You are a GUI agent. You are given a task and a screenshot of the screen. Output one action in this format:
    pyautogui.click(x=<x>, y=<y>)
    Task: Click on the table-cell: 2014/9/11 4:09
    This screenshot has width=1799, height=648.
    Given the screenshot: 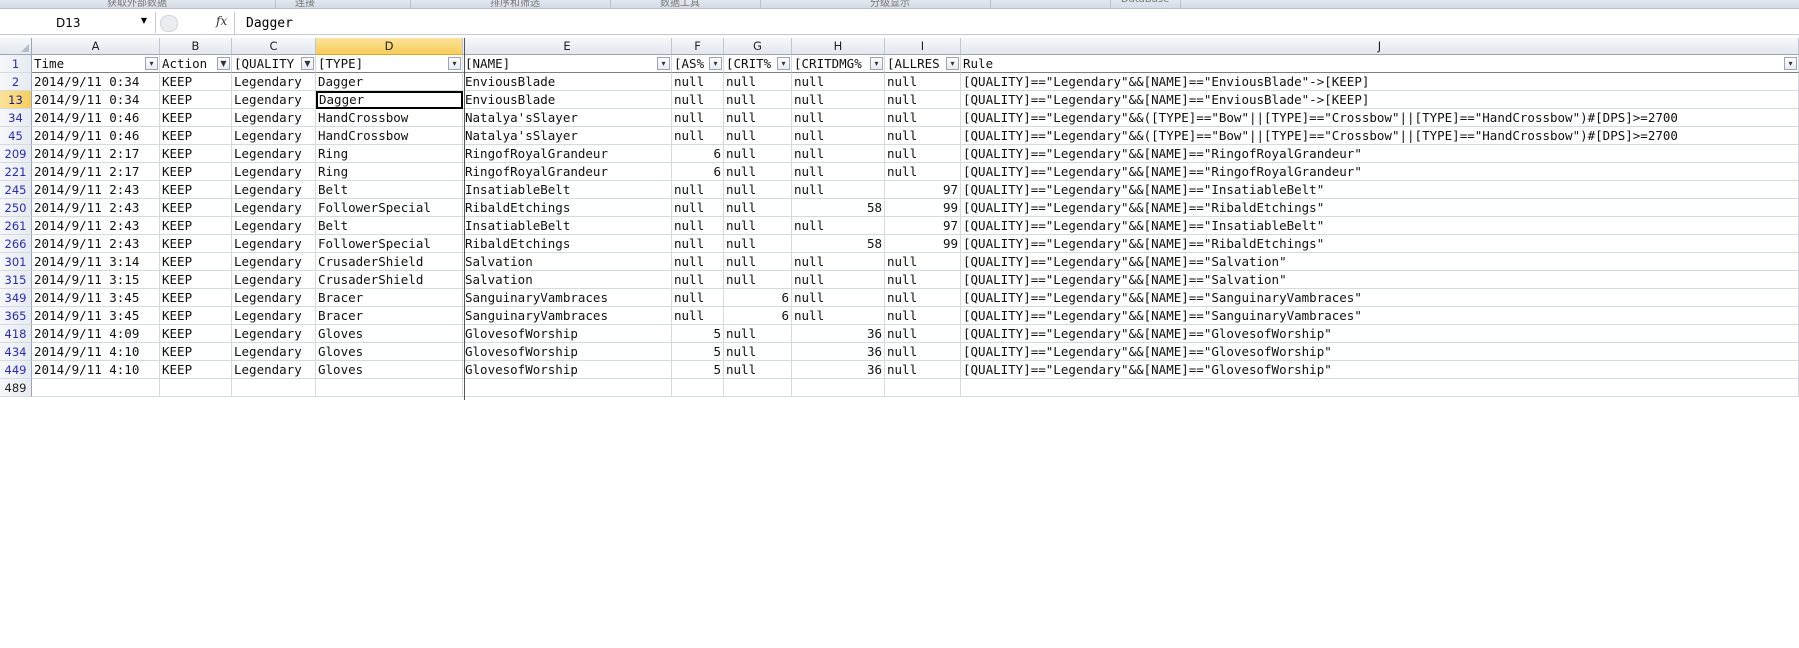 What is the action you would take?
    pyautogui.click(x=96, y=334)
    